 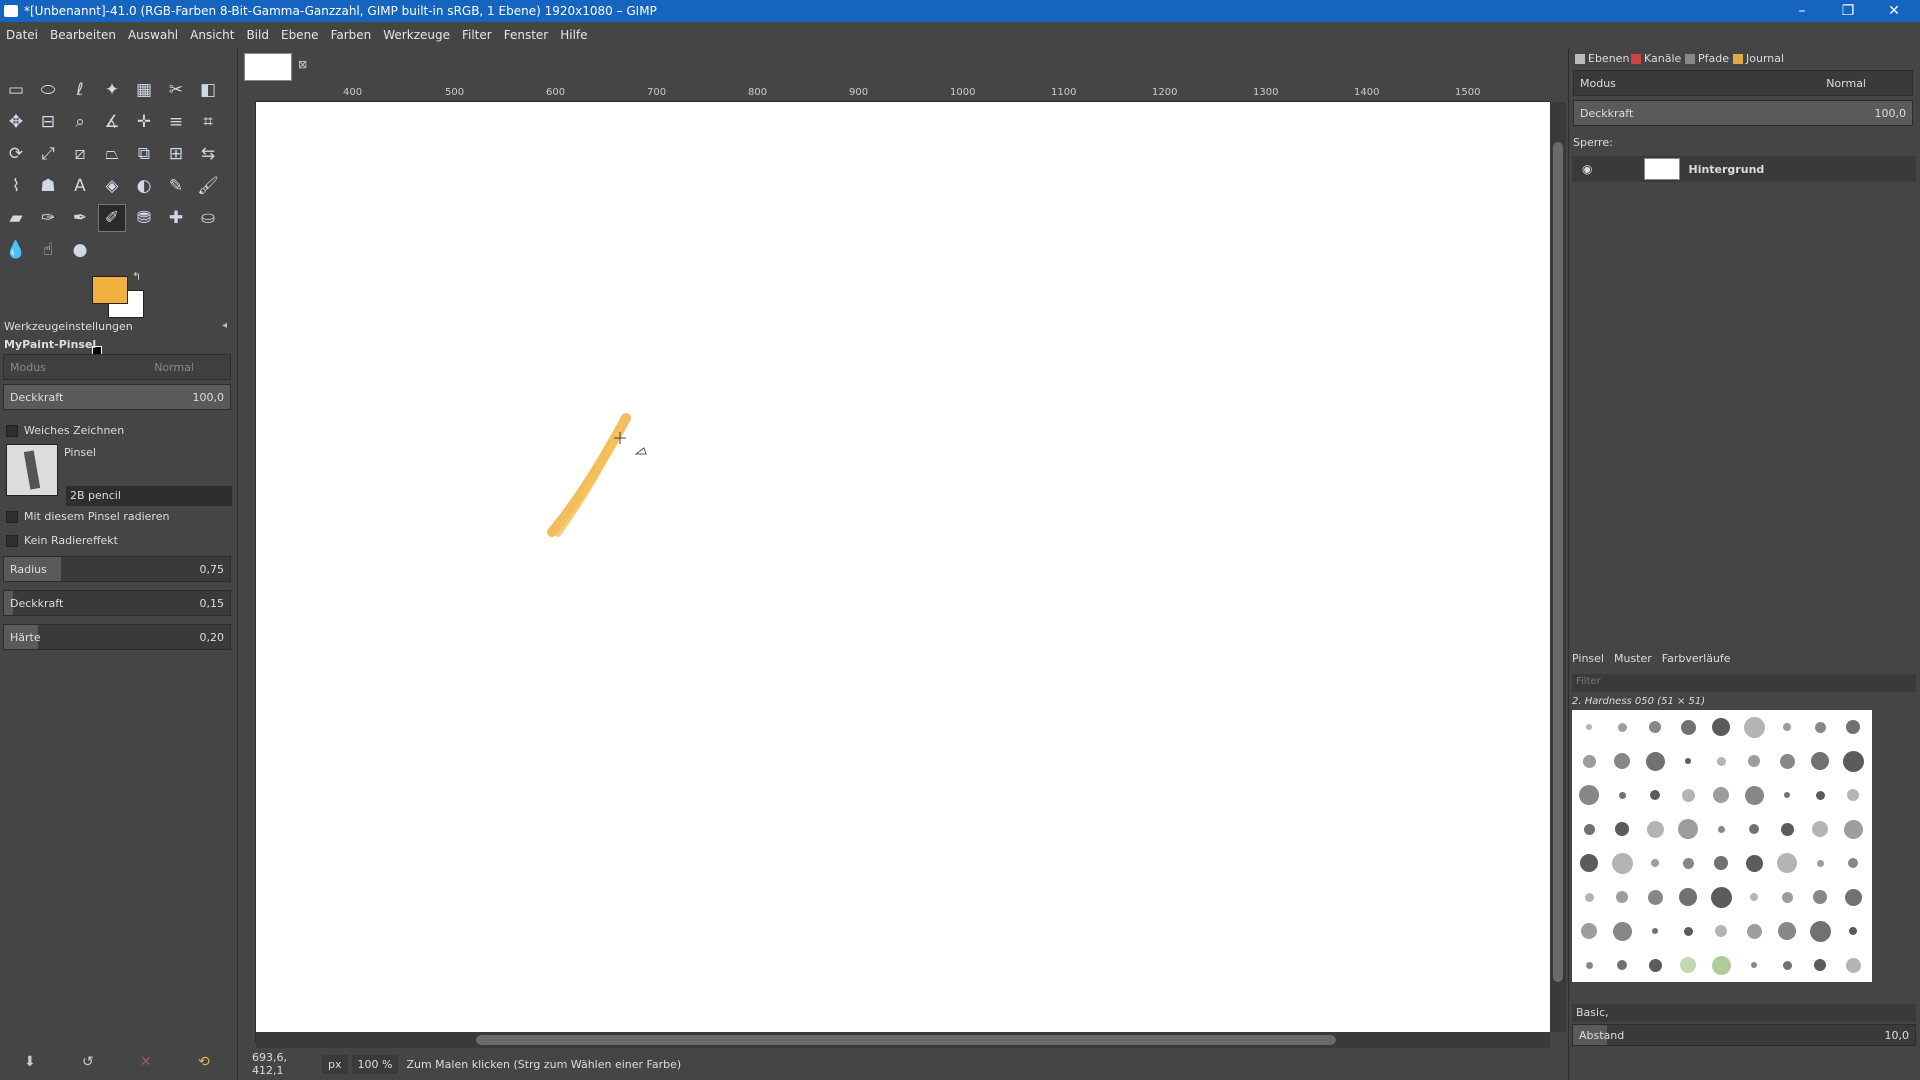 What do you see at coordinates (208, 154) in the screenshot?
I see `flip-icon: ⇆` at bounding box center [208, 154].